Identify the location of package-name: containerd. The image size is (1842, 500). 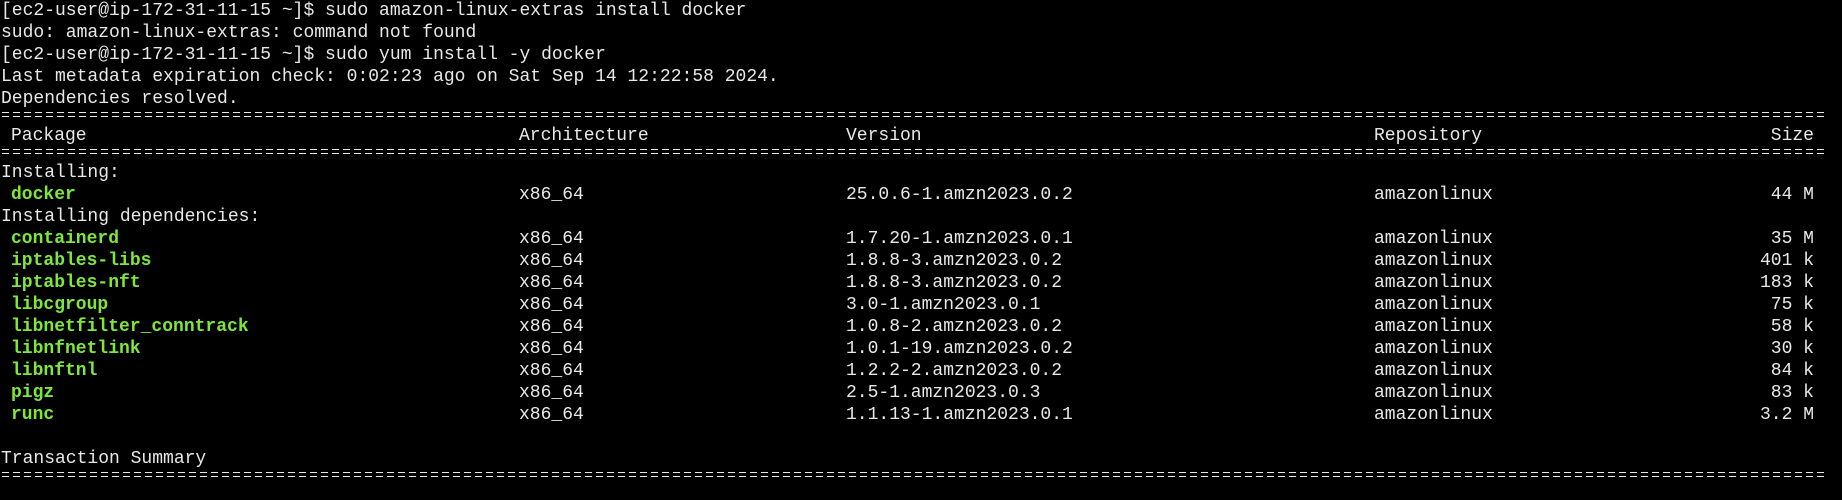
(65, 239).